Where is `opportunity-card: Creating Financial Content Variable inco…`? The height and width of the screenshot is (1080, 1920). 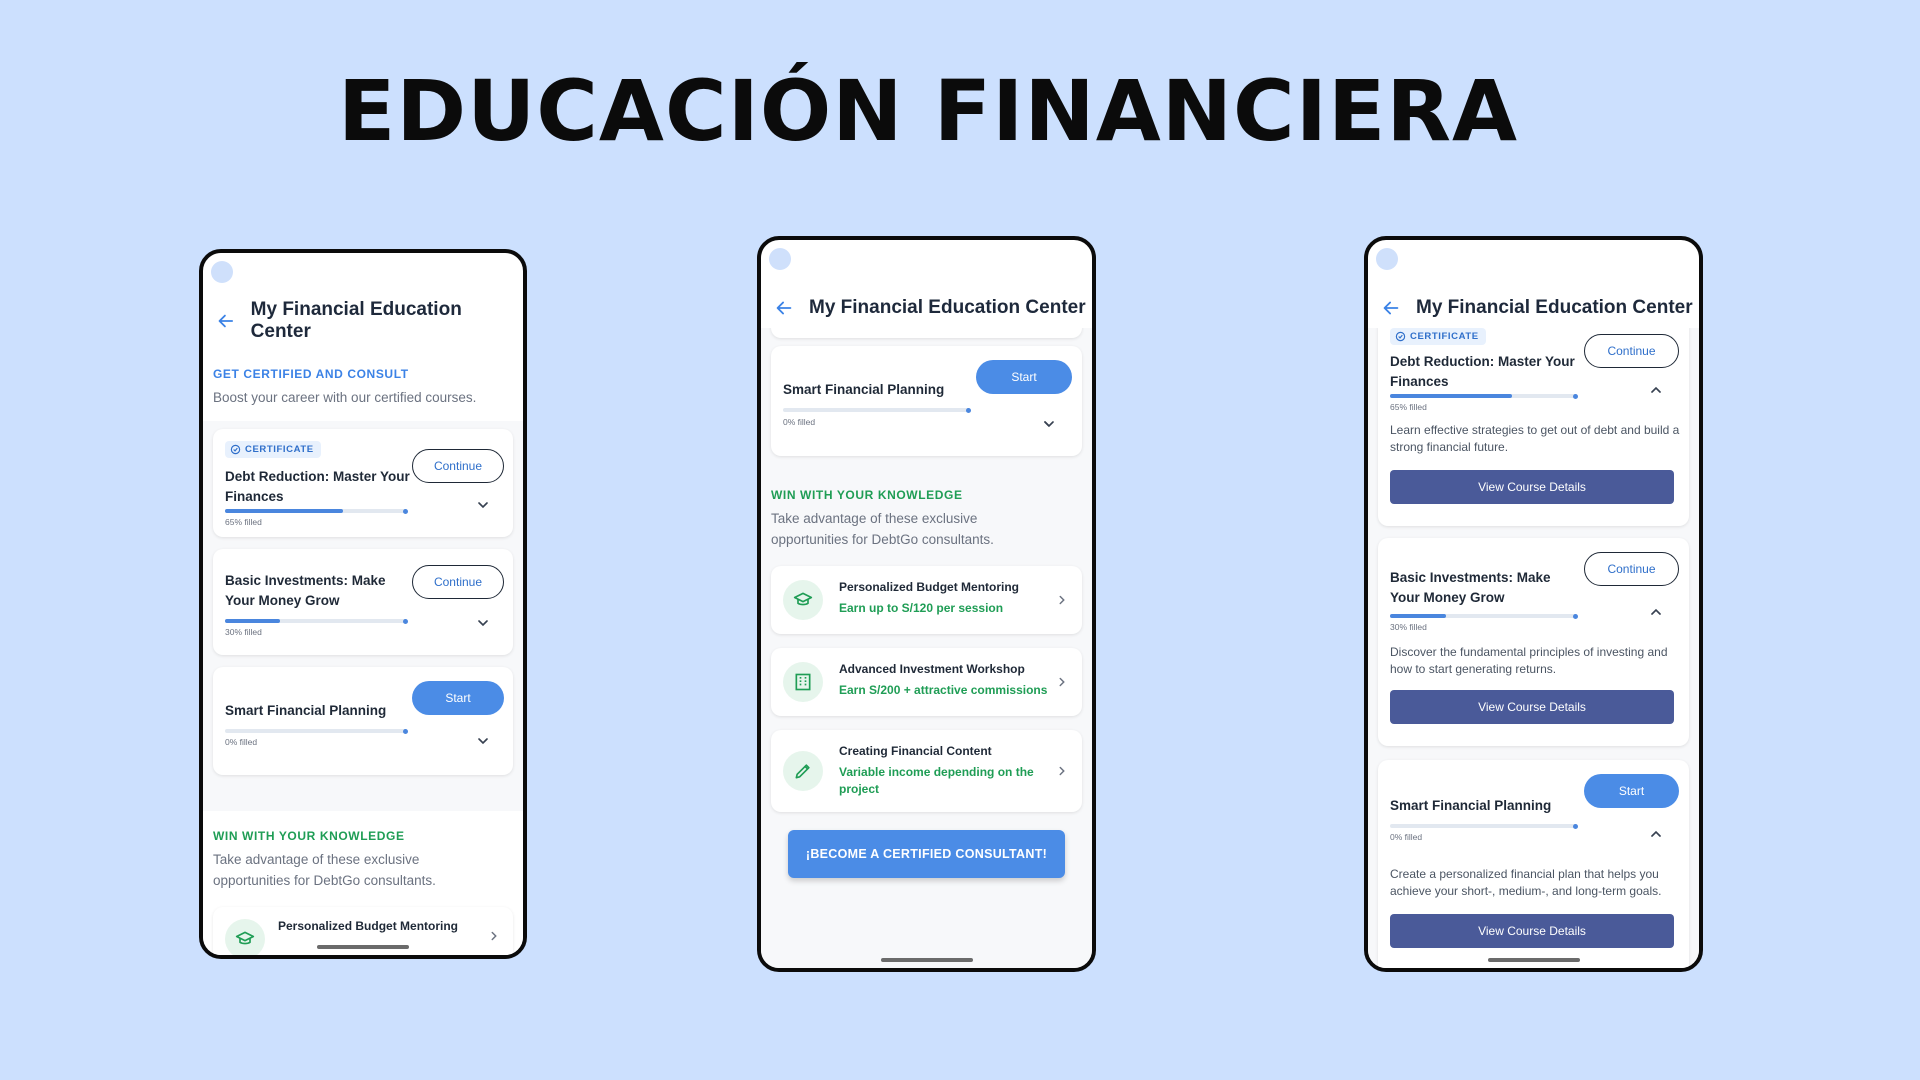
opportunity-card: Creating Financial Content Variable inco… is located at coordinates (926, 771).